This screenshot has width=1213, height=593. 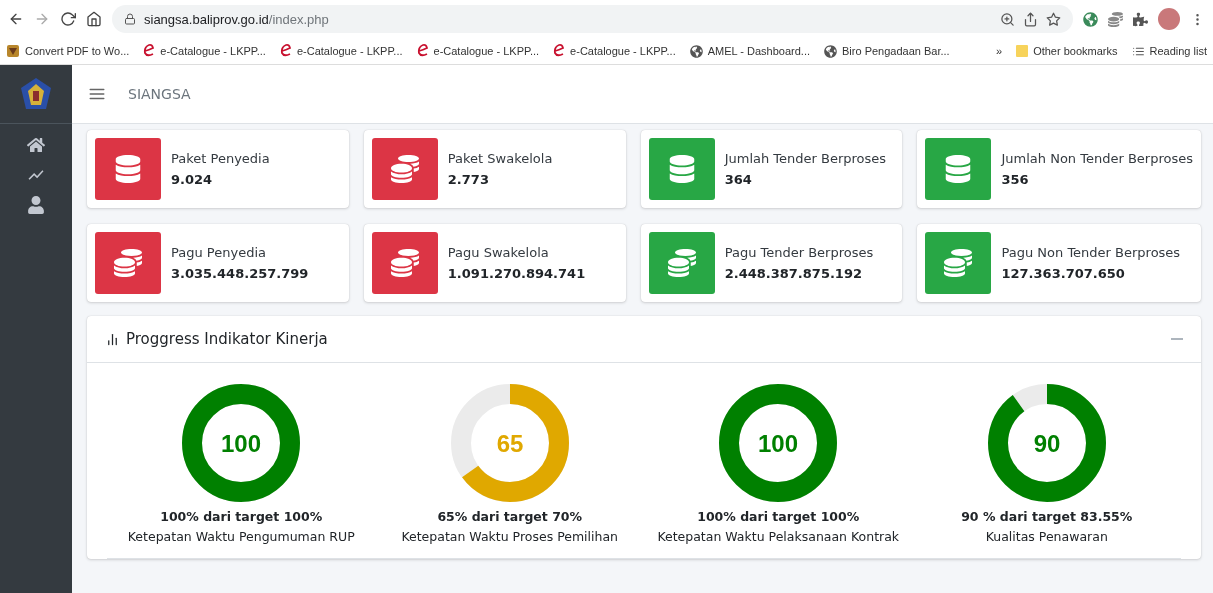 What do you see at coordinates (130, 19) in the screenshot?
I see `lock-icon` at bounding box center [130, 19].